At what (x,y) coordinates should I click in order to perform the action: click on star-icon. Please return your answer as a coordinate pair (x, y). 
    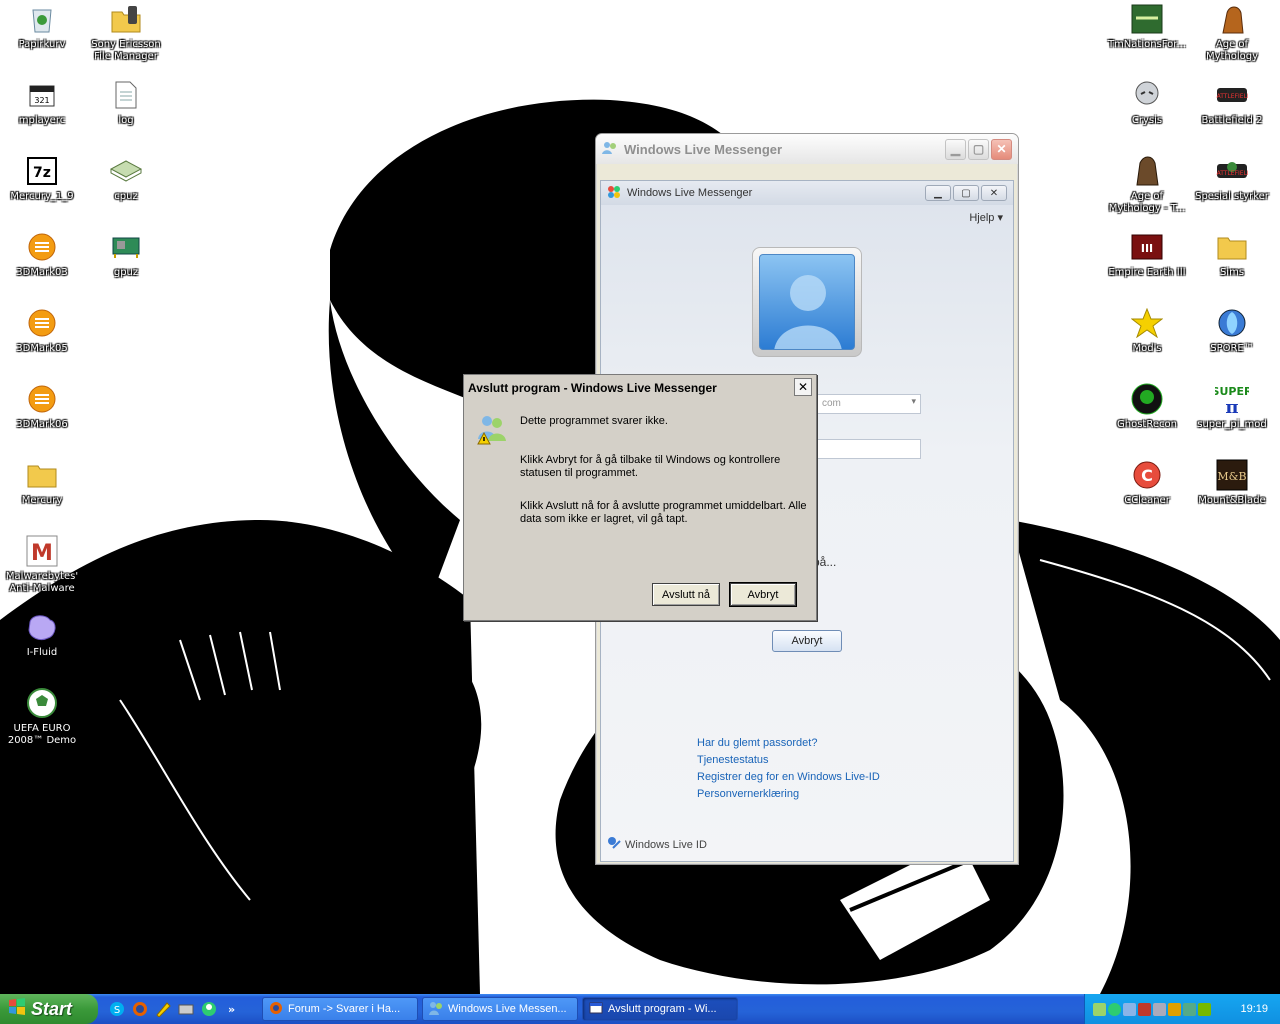
    Looking at the image, I should click on (1147, 323).